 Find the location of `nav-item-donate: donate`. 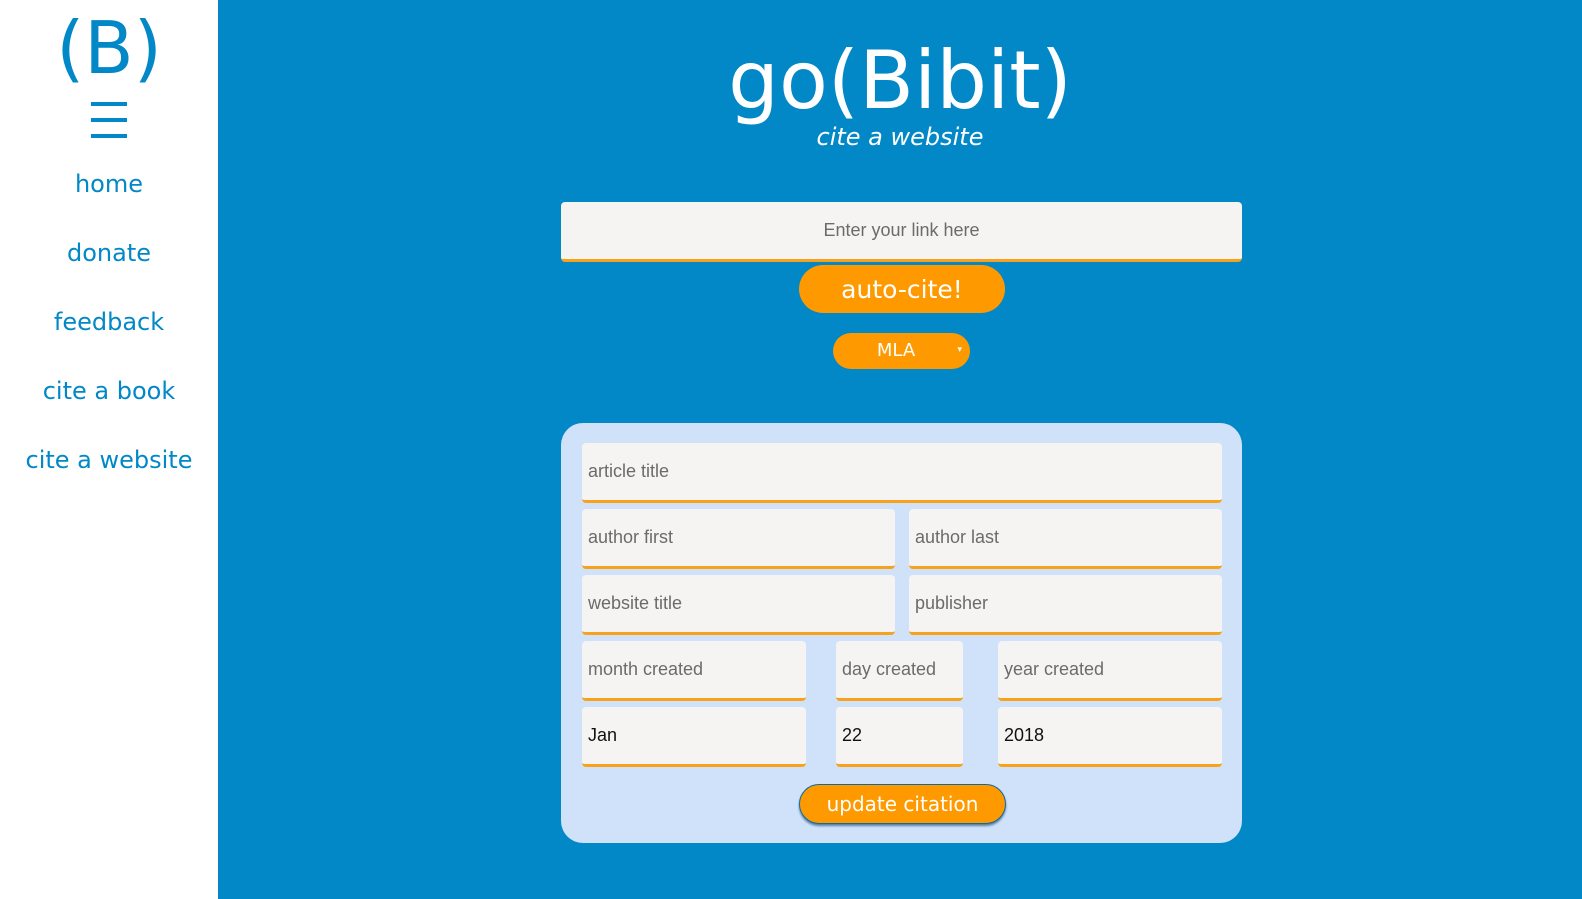

nav-item-donate: donate is located at coordinates (109, 253).